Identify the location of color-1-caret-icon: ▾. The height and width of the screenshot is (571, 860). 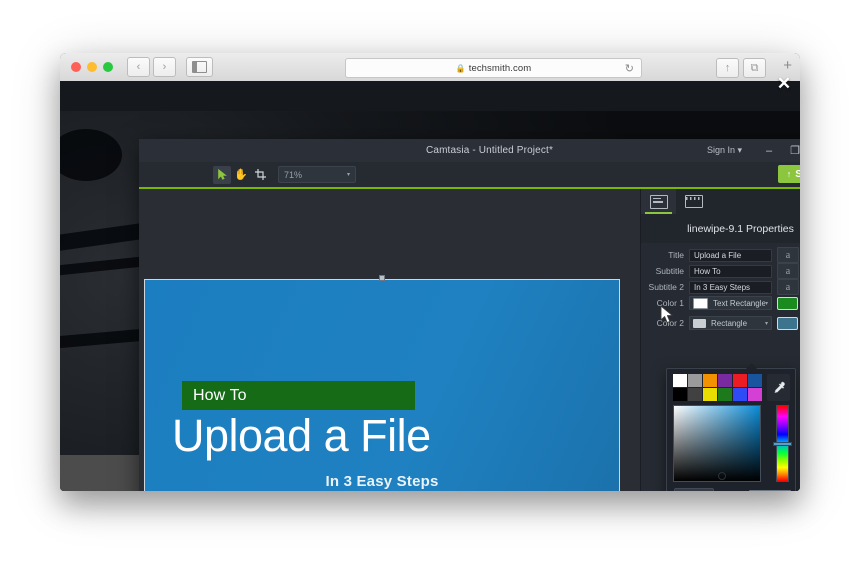
(799, 303).